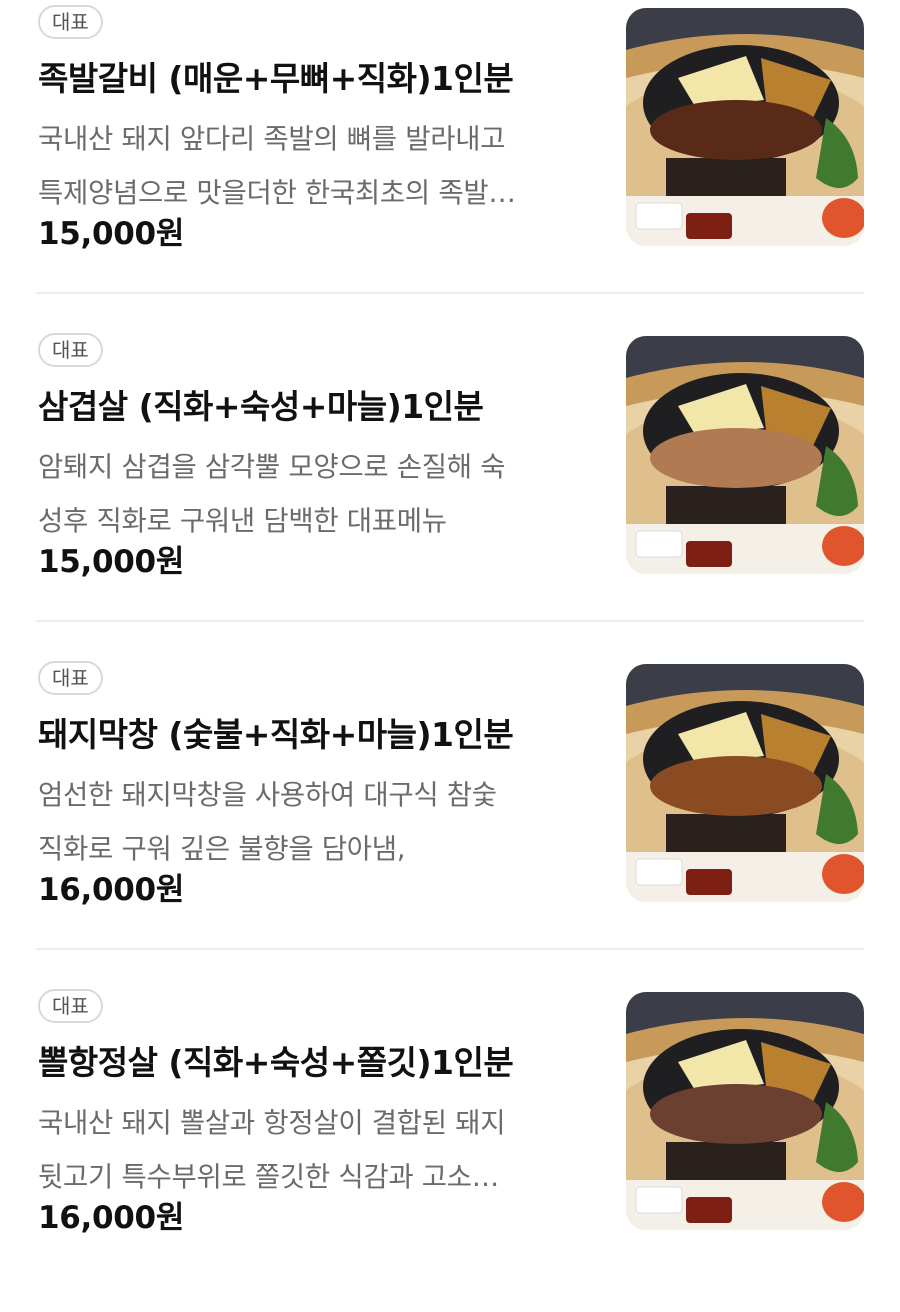 This screenshot has height=1312, width=900. I want to click on description-line: 국내산 돼지 뽈살과 항정살이 결합된 돼지, so click(272, 1123).